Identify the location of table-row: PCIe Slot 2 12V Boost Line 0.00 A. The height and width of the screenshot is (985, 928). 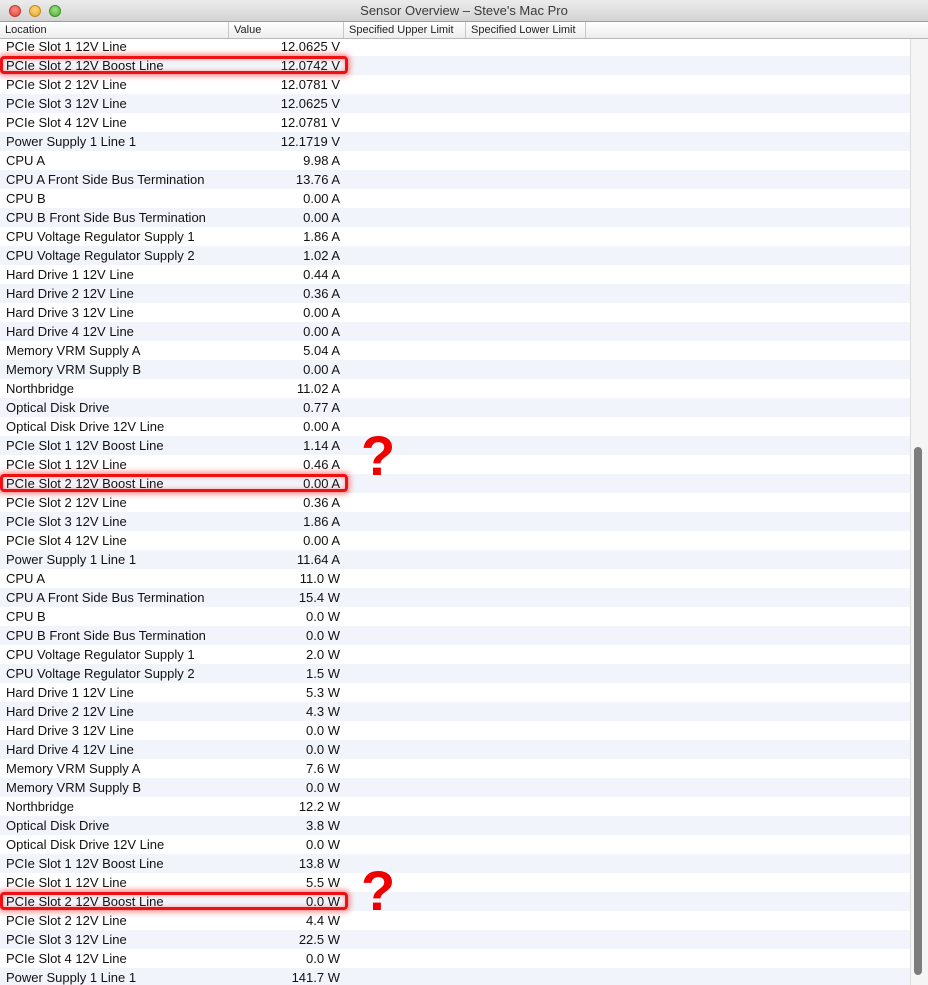
(455, 483).